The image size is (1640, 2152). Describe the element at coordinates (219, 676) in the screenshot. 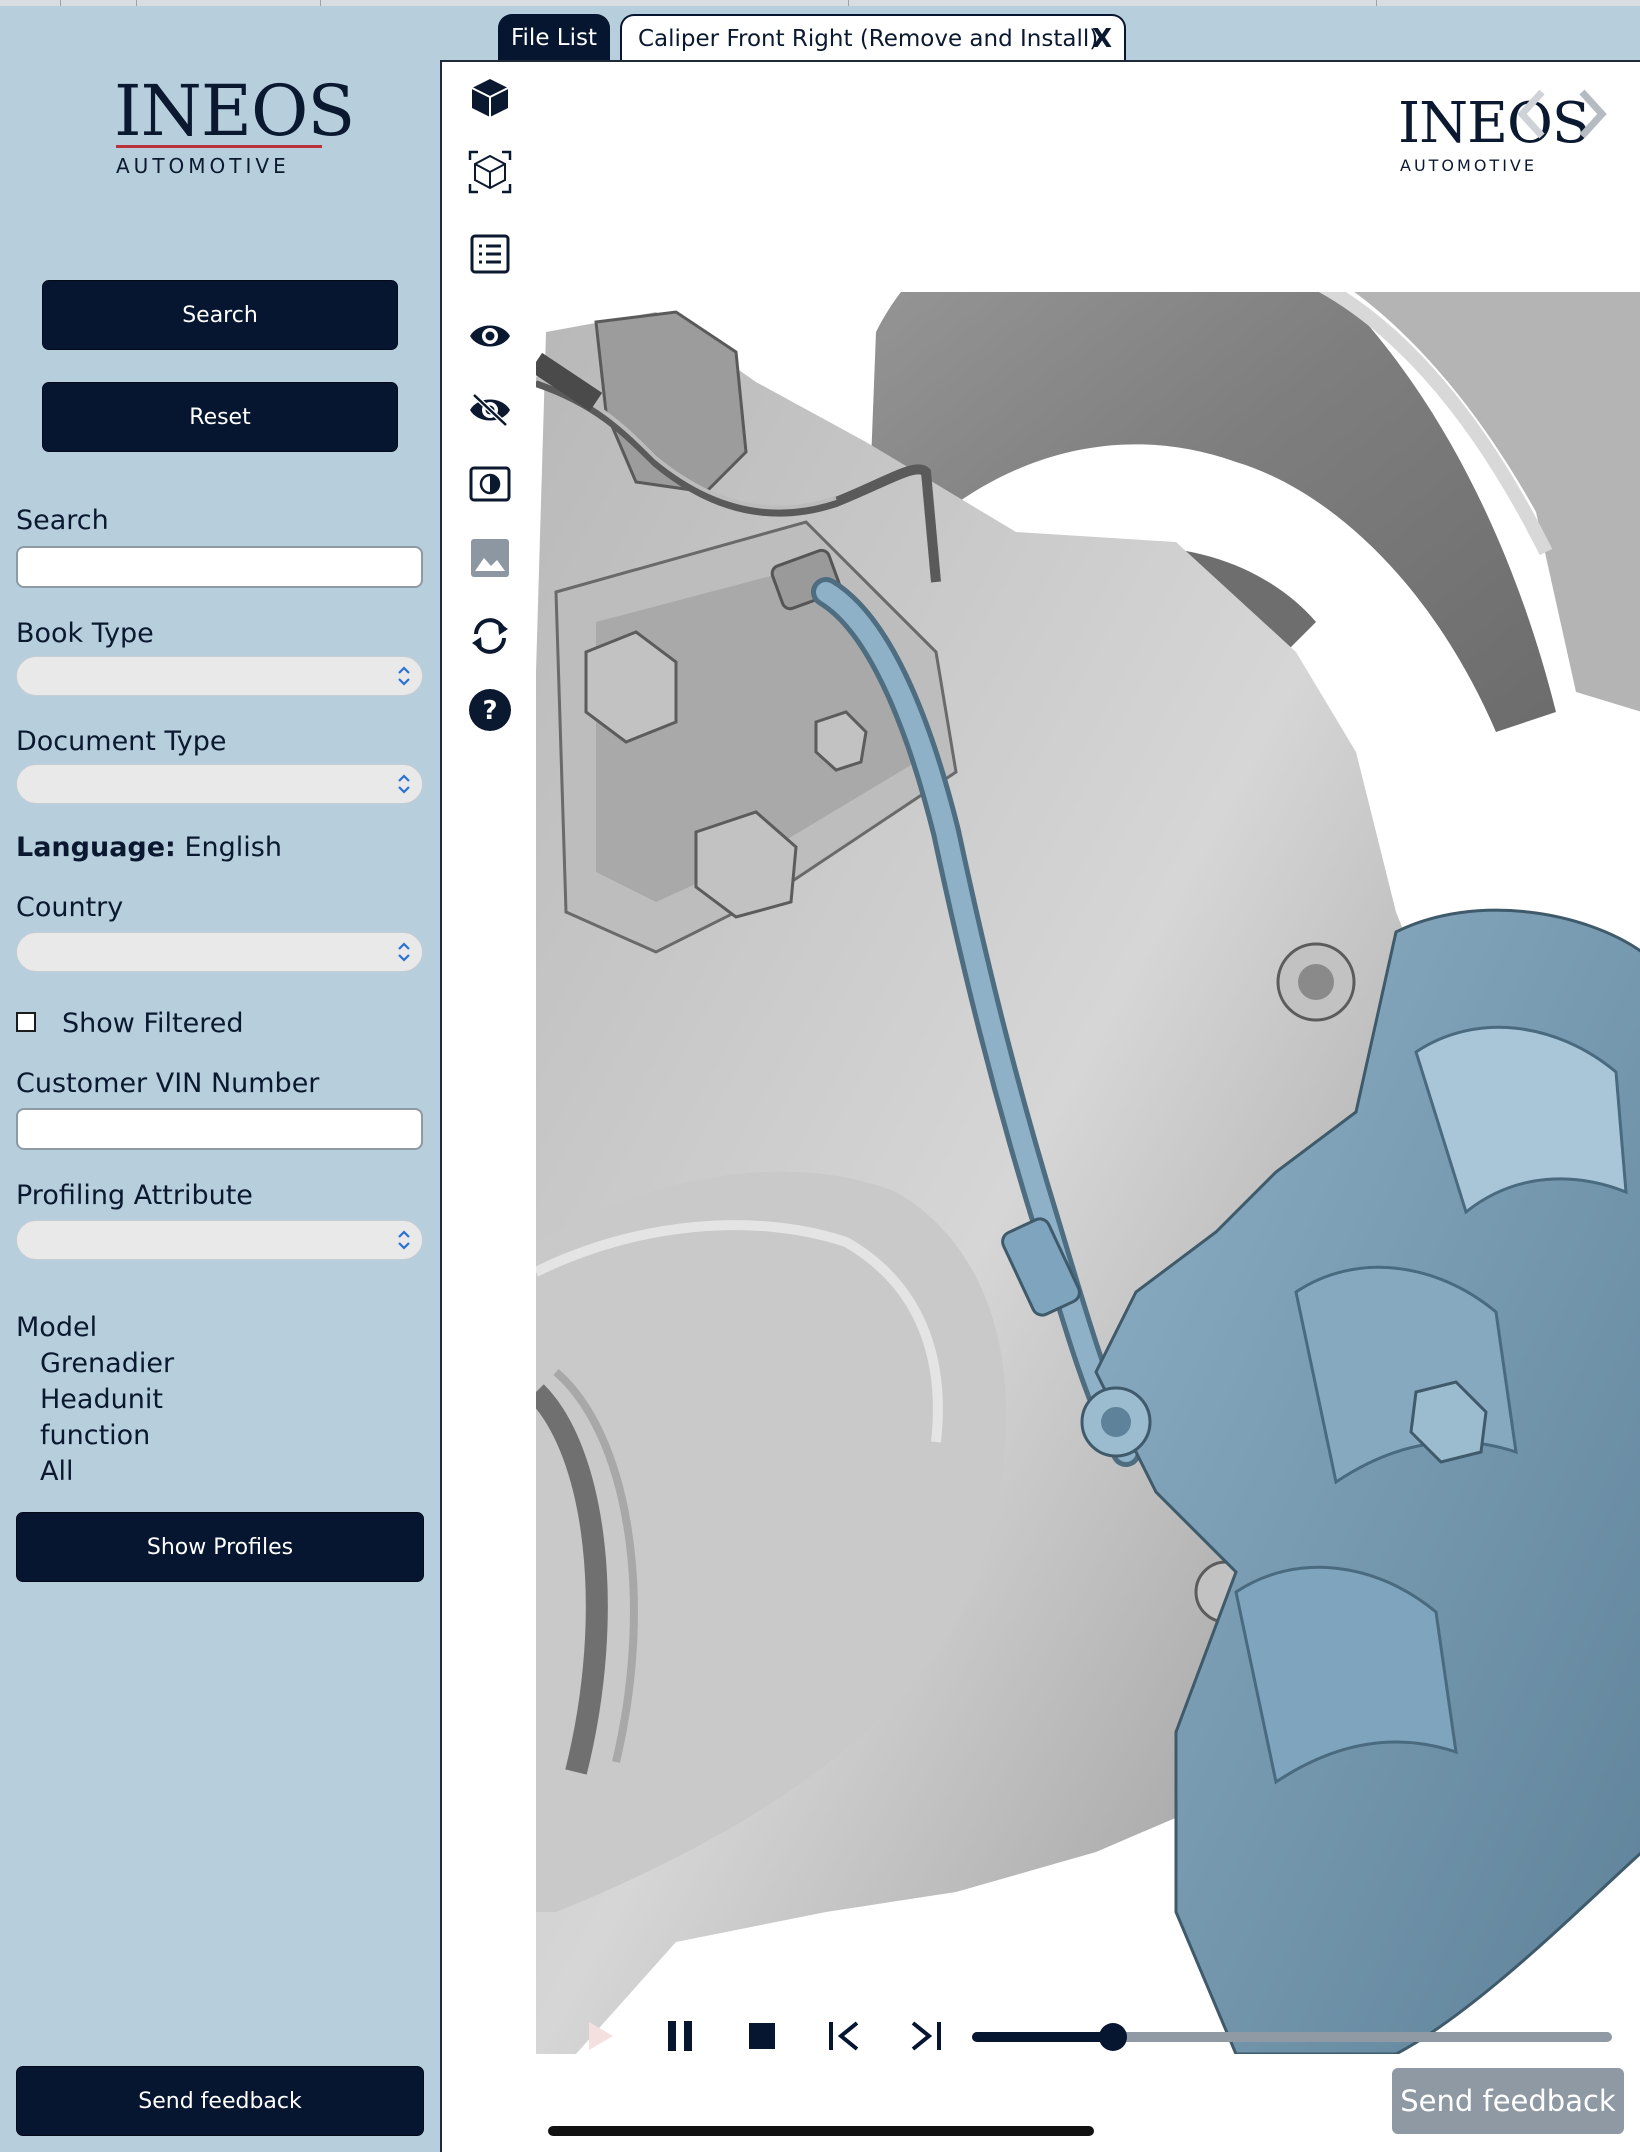

I see `book-type-select` at that location.